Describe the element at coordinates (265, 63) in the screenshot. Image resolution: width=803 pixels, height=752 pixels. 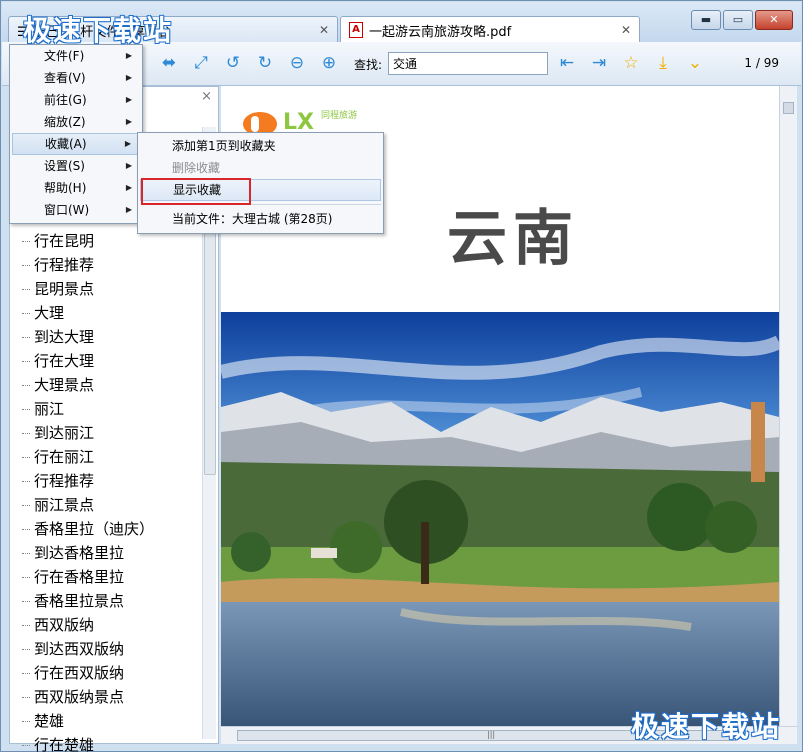
I see `rotate-right-icon: ↻` at that location.